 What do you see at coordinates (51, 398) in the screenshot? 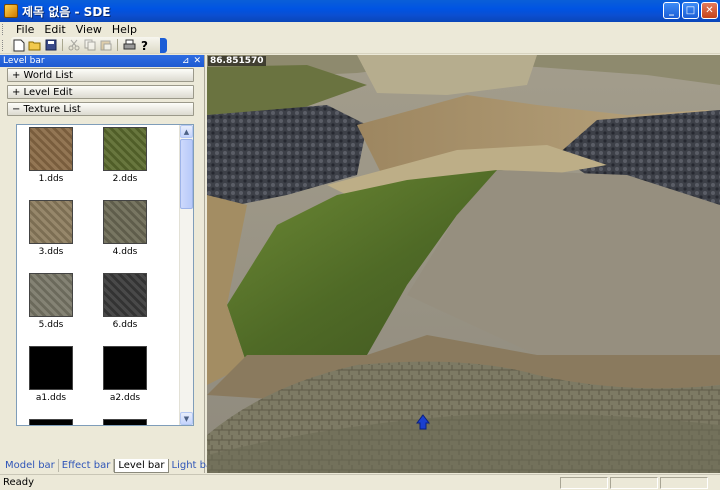
I see `texture-name: a1.dds` at bounding box center [51, 398].